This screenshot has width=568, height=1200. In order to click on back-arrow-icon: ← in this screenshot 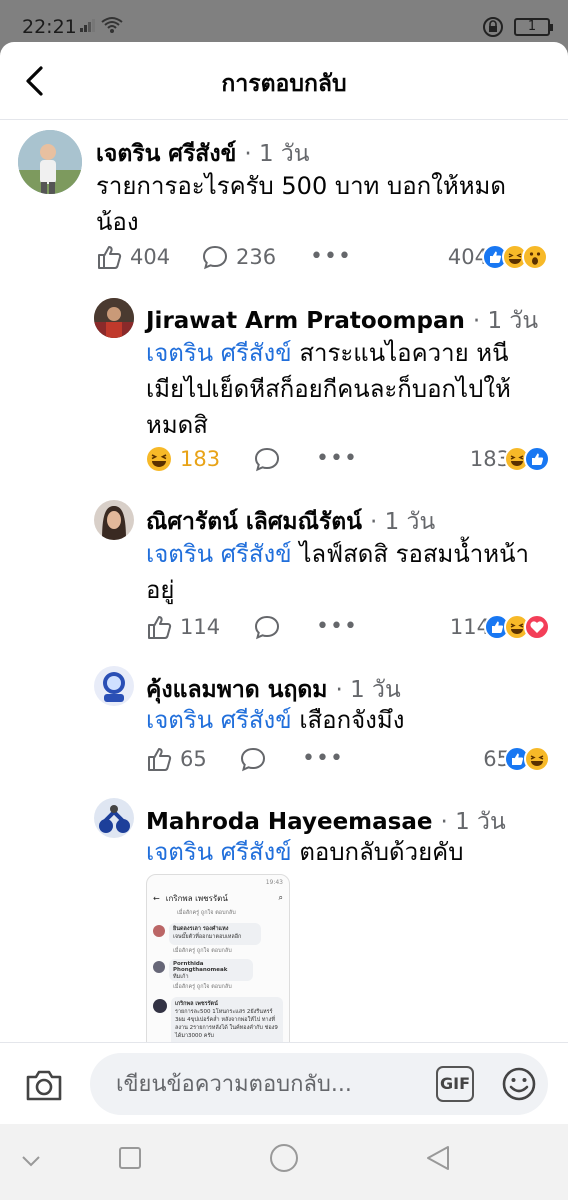, I will do `click(156, 898)`.